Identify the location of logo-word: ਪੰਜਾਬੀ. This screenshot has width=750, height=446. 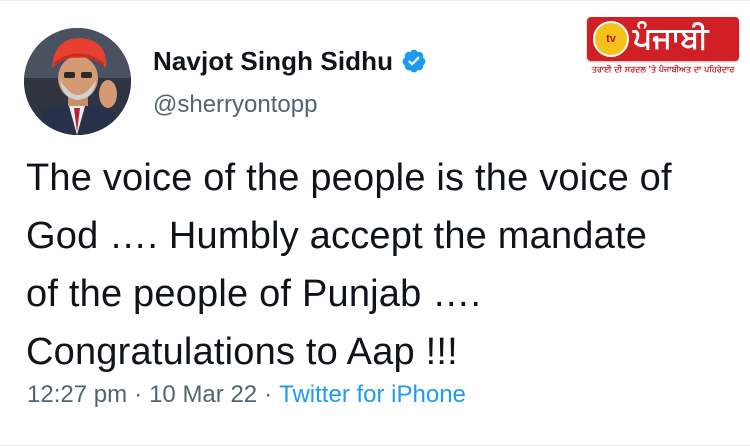
(671, 38).